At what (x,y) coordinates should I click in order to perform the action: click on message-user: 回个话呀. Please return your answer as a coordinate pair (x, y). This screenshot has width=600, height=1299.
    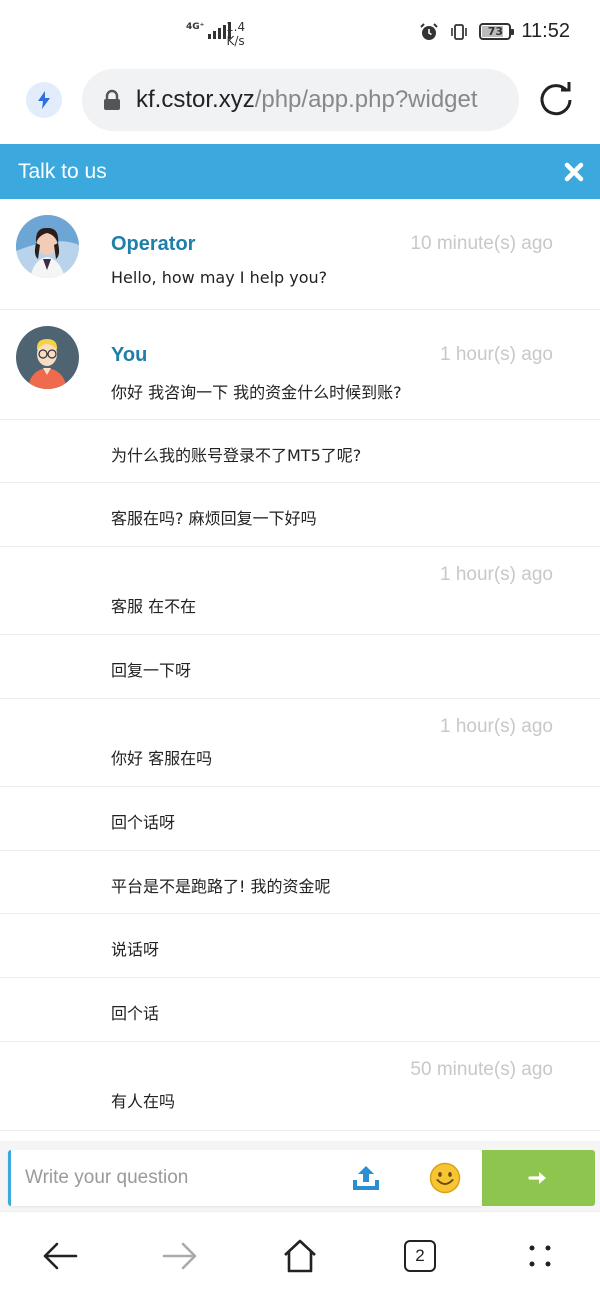
    Looking at the image, I should click on (300, 819).